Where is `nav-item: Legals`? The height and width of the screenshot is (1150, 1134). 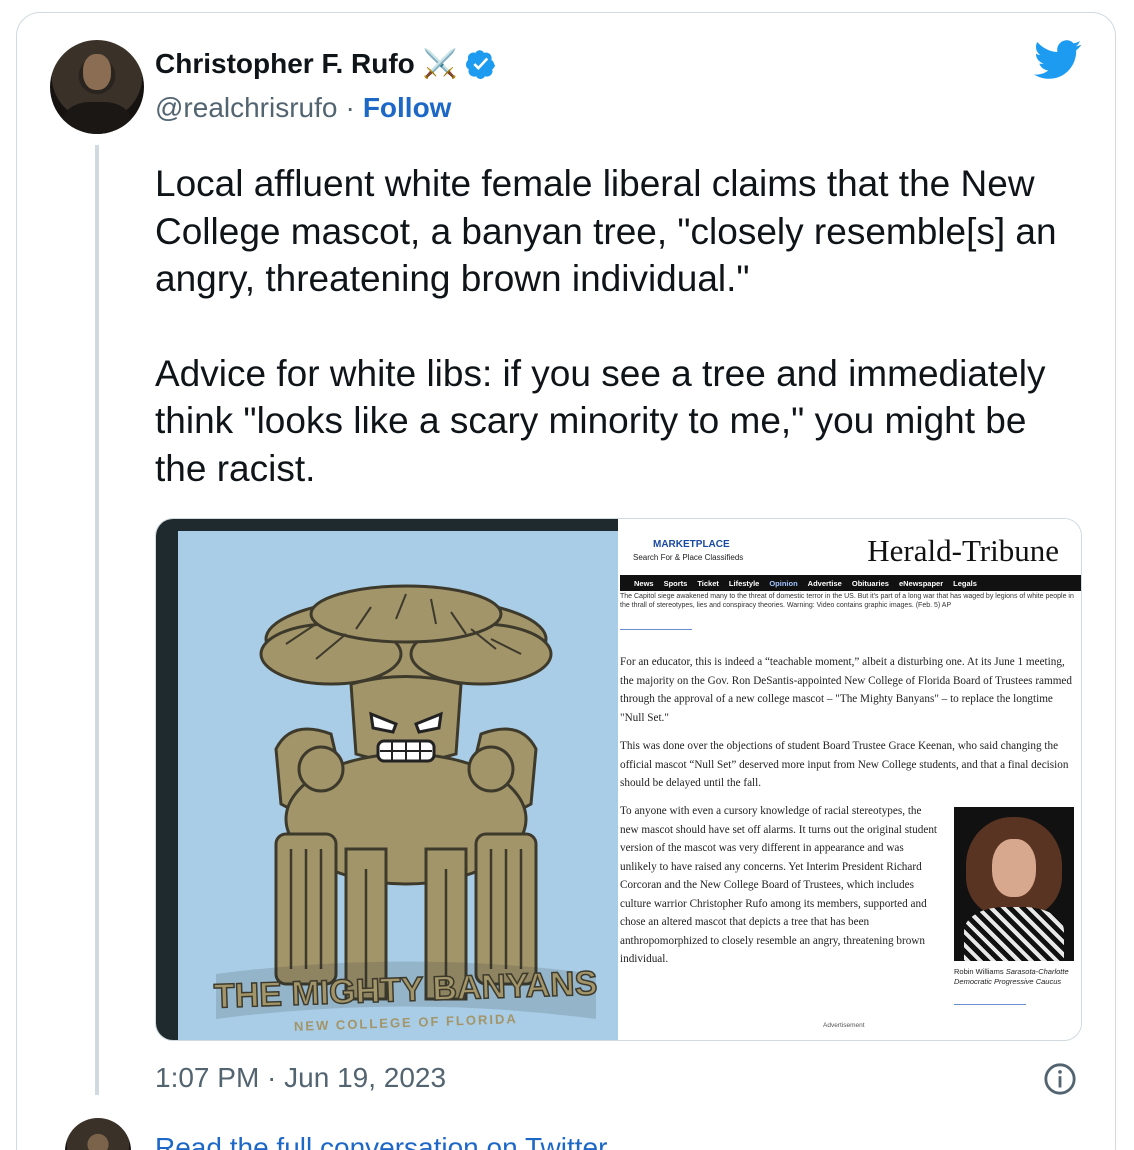 nav-item: Legals is located at coordinates (965, 583).